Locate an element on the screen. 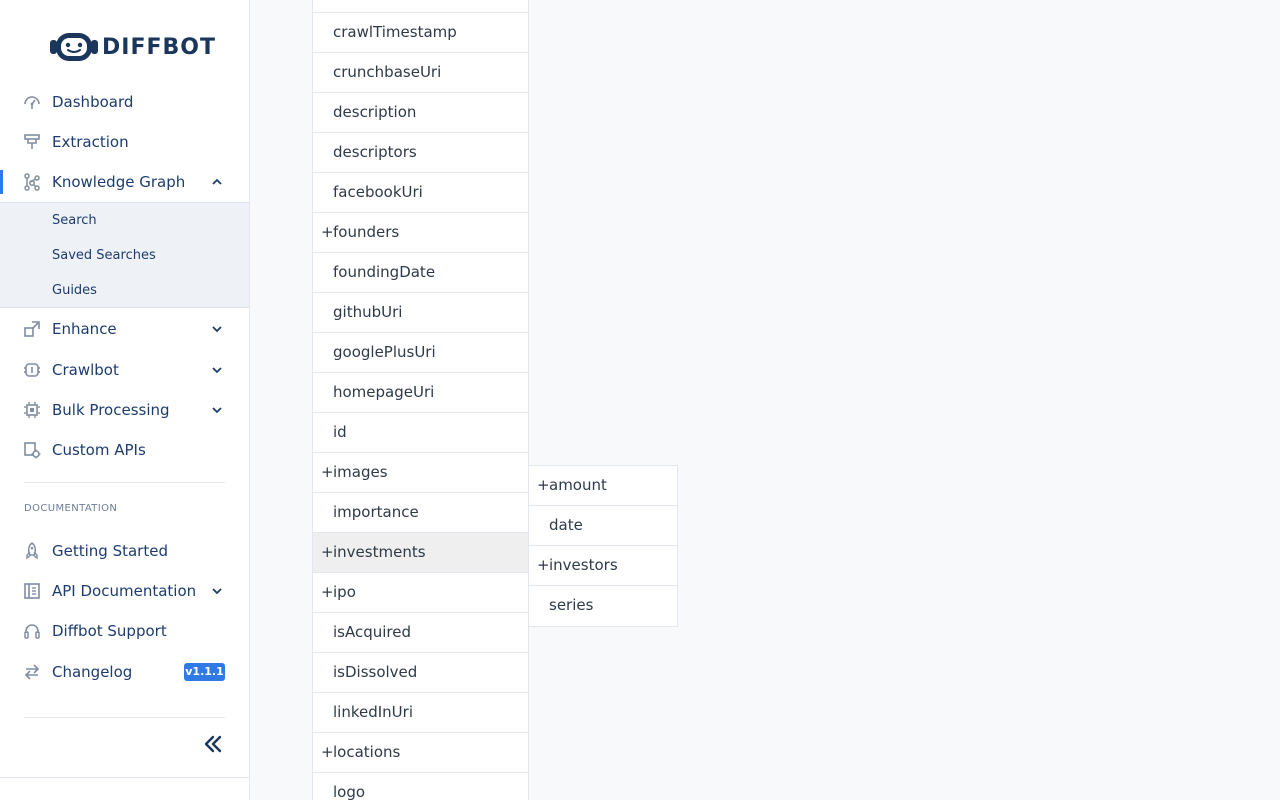 This screenshot has height=800, width=1280. field-row: importance is located at coordinates (420, 513).